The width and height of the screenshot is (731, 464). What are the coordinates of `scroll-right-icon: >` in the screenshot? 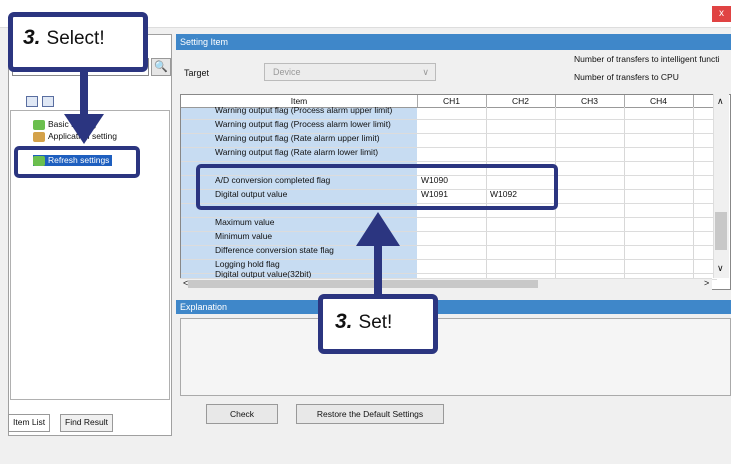 It's located at (706, 283).